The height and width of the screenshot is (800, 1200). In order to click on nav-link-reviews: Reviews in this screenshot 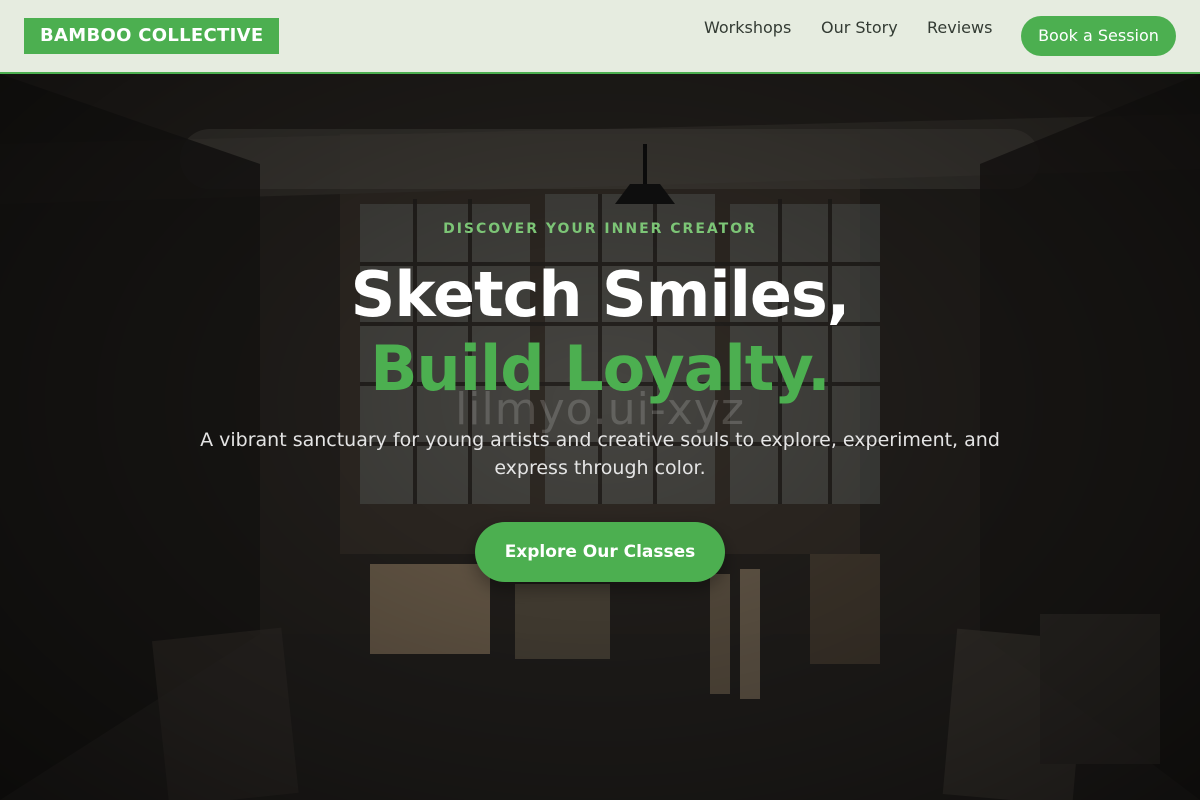, I will do `click(959, 28)`.